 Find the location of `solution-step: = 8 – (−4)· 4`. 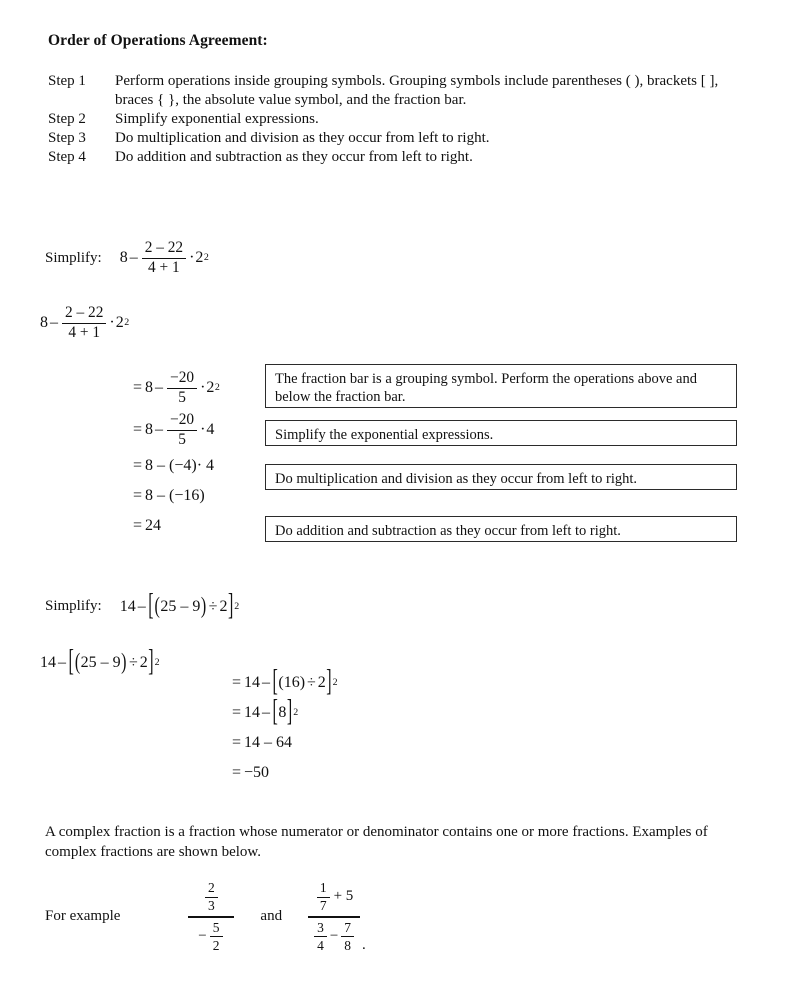

solution-step: = 8 – (−4)· 4 is located at coordinates (174, 465).